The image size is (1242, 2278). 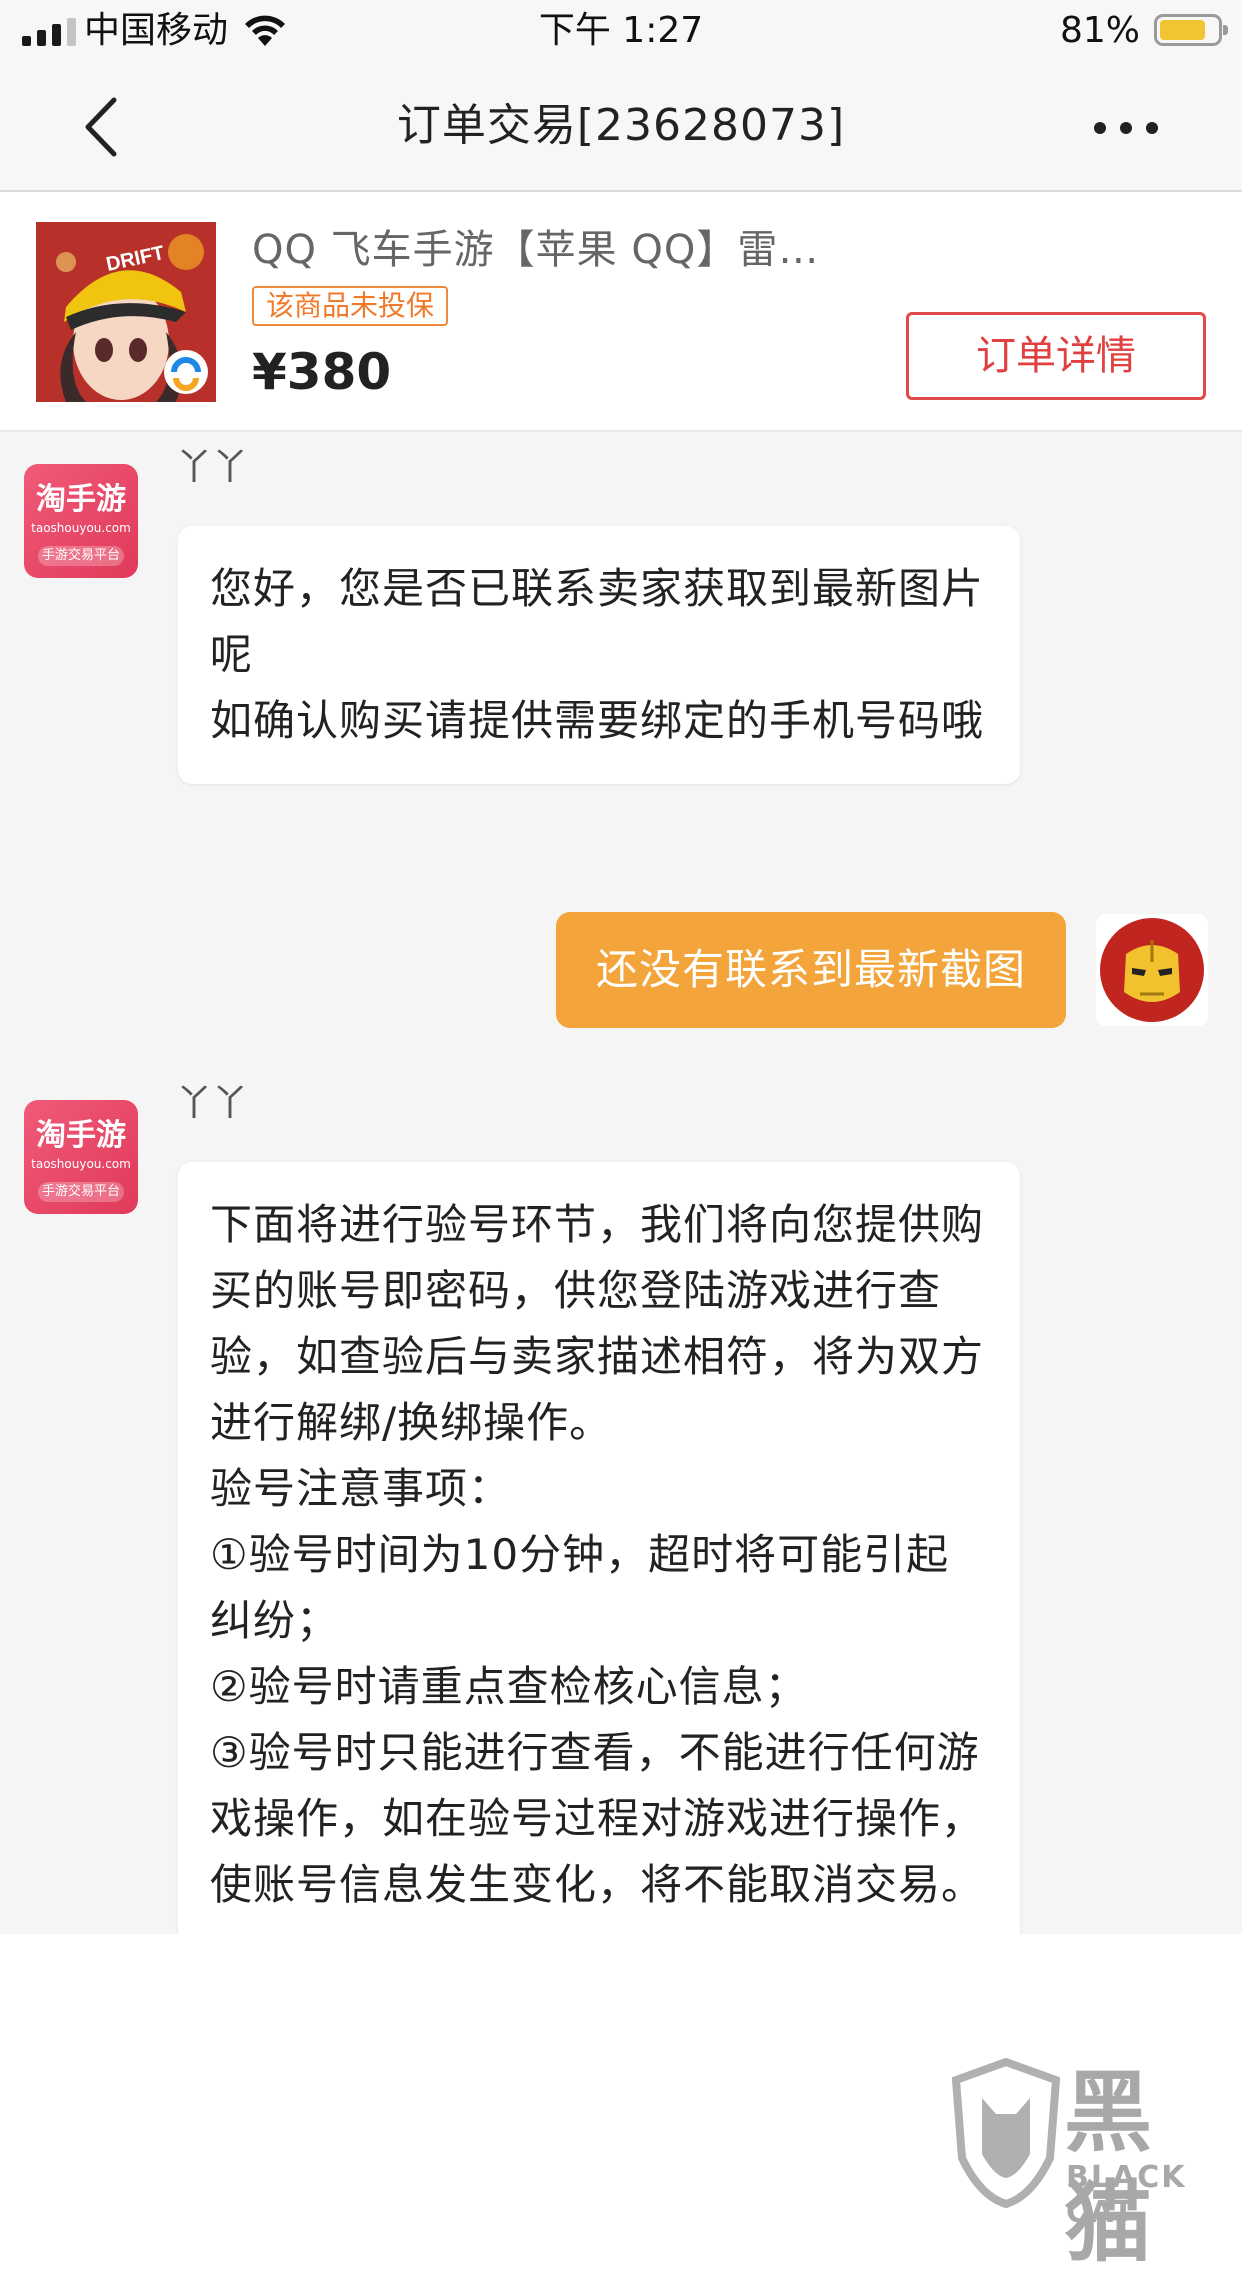 I want to click on message-bubble-agent: 您好，您是否已联系卖家获取到最新图片呢 如确认购买请提供需要绑定的手机号码哦, so click(x=599, y=655).